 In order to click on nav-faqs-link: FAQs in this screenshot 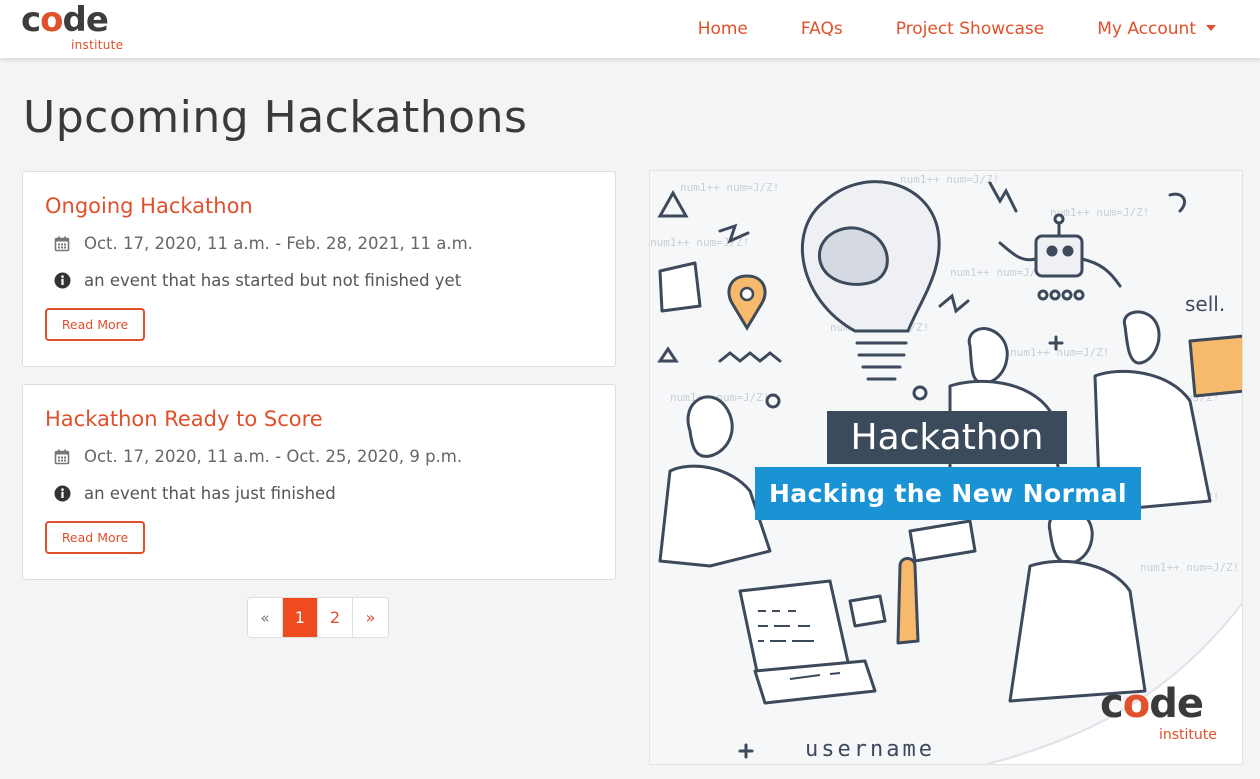, I will do `click(822, 29)`.